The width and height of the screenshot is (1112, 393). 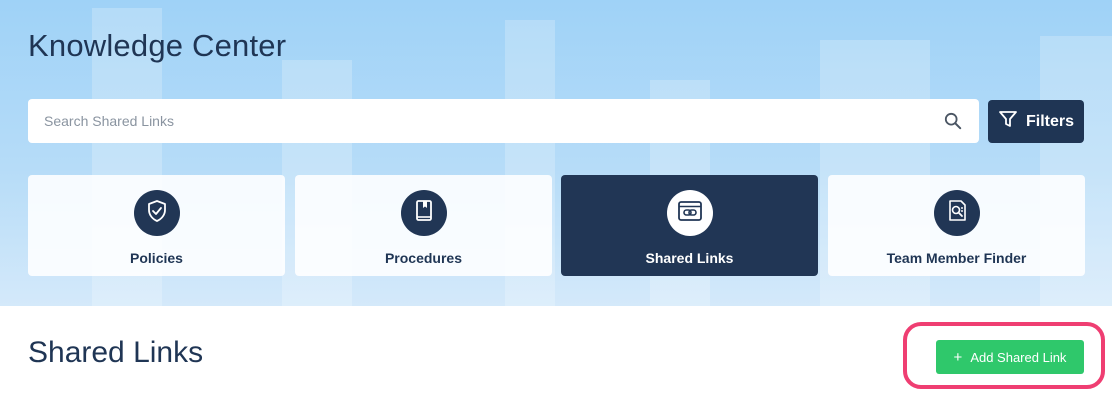 I want to click on category-card-procedures: Procedures, so click(x=423, y=225).